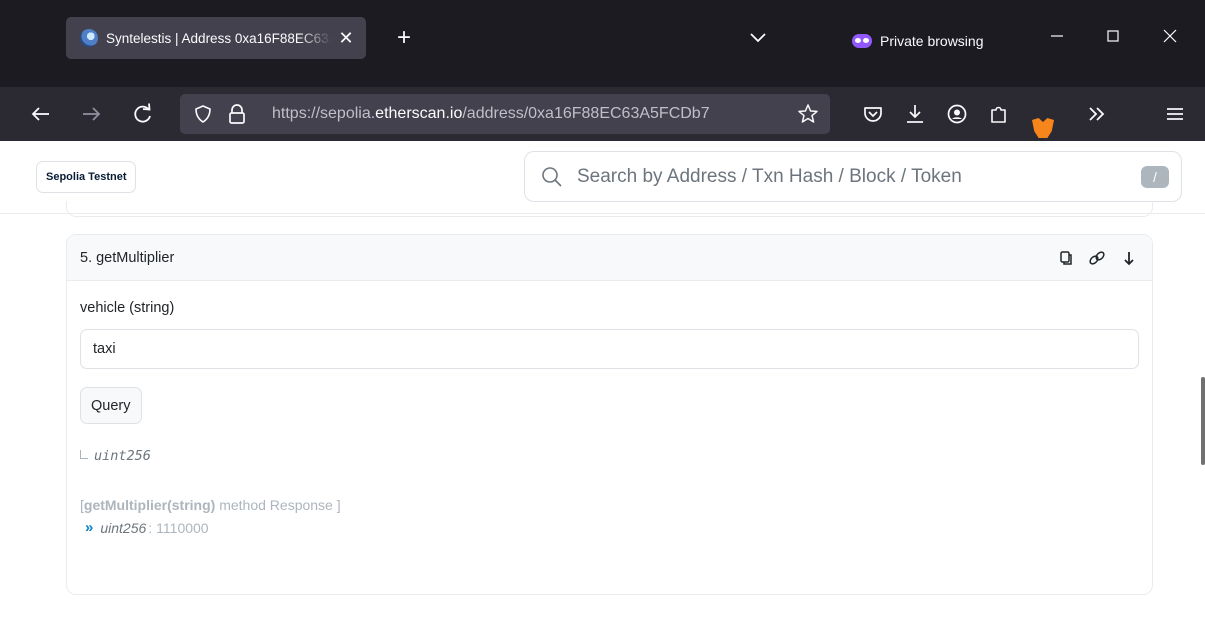 The image size is (1205, 630). I want to click on bookmark-star-icon, so click(808, 114).